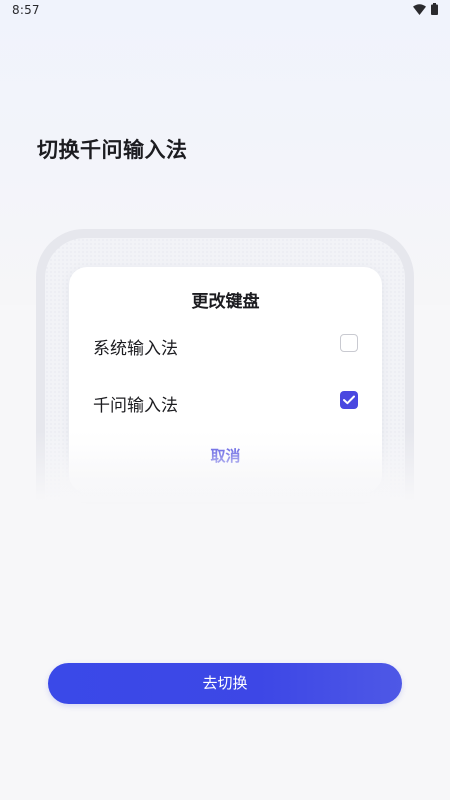 The image size is (450, 800). I want to click on option-label: 千问输入法, so click(135, 406).